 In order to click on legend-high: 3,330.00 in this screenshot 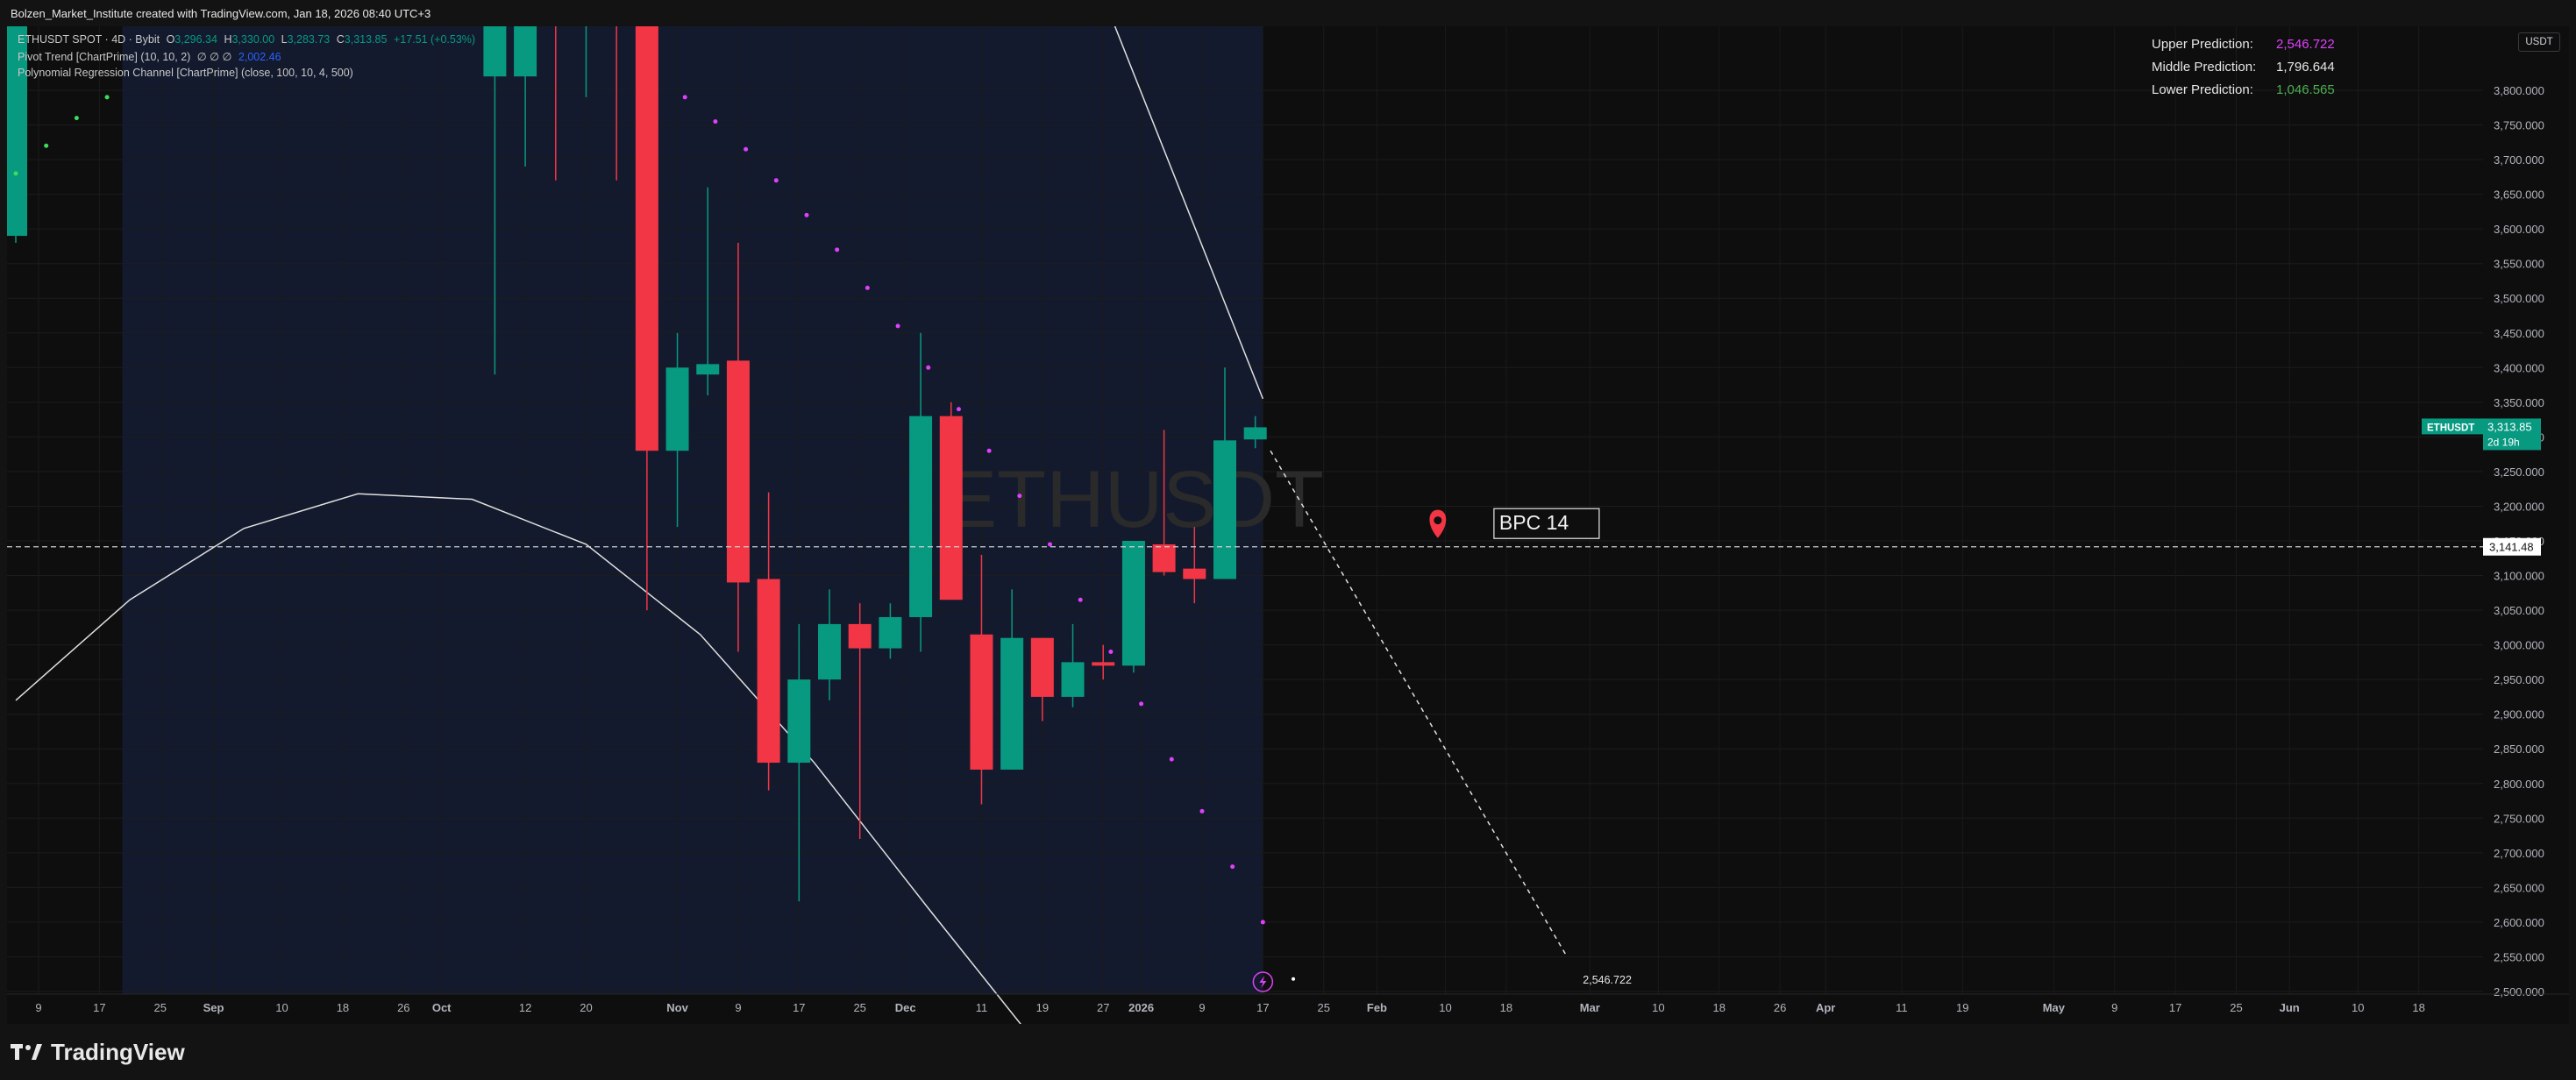, I will do `click(253, 40)`.